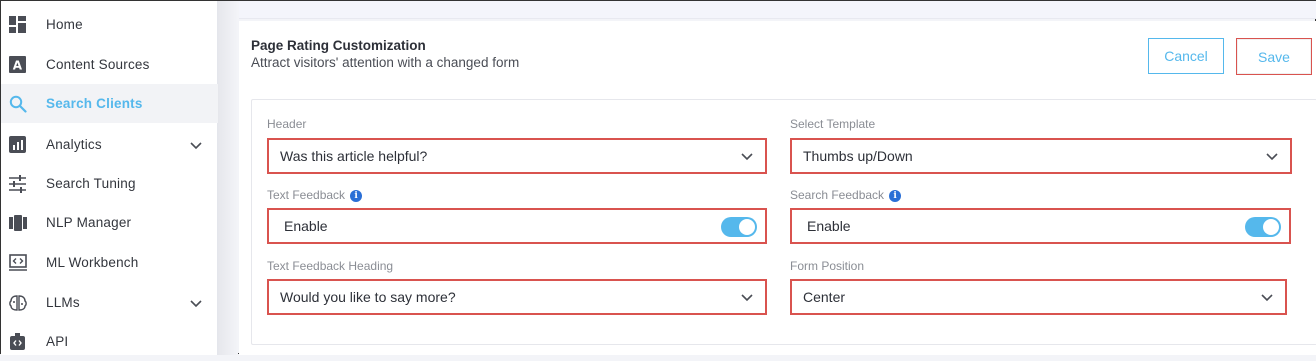 The image size is (1316, 361). What do you see at coordinates (109, 144) in the screenshot?
I see `sidebar-item-analytics: Analytics` at bounding box center [109, 144].